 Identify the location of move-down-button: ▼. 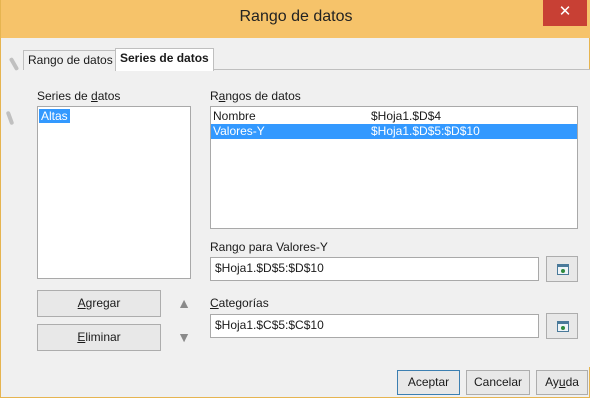
(184, 337).